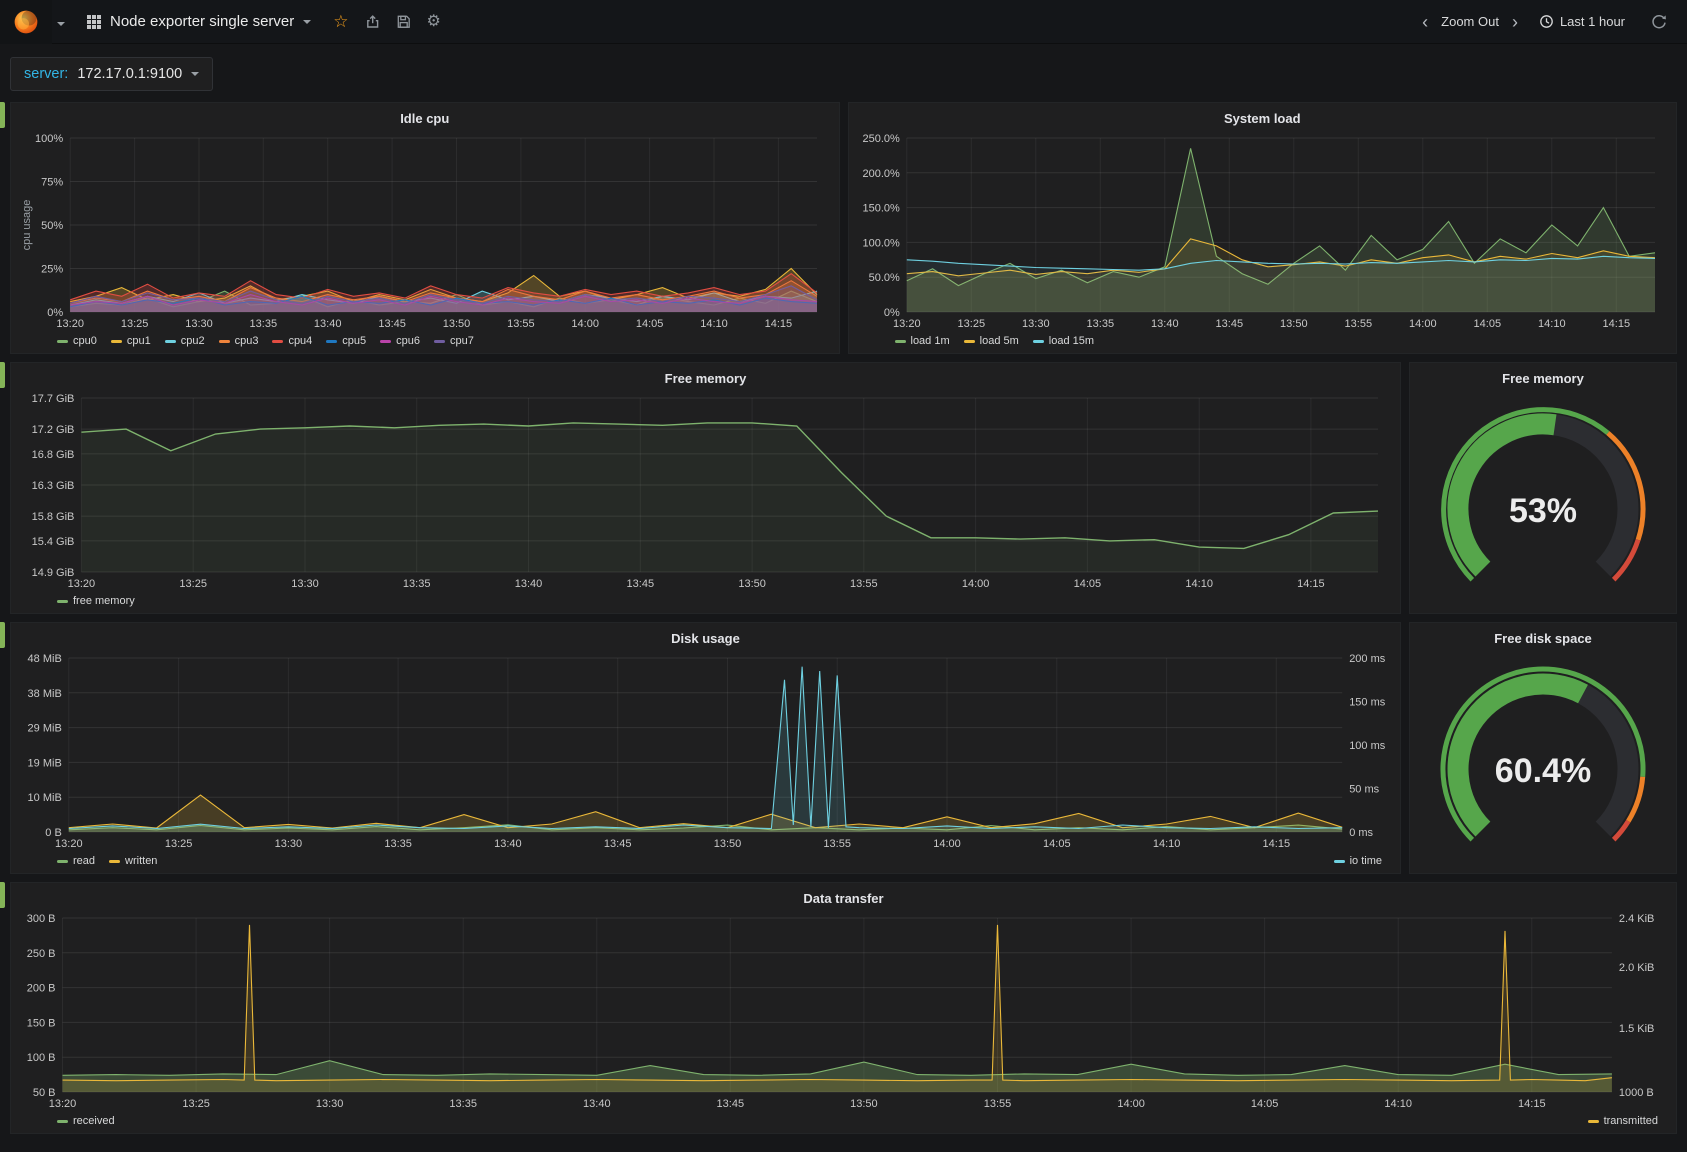  What do you see at coordinates (53, 833) in the screenshot?
I see `svg-text: 0 B` at bounding box center [53, 833].